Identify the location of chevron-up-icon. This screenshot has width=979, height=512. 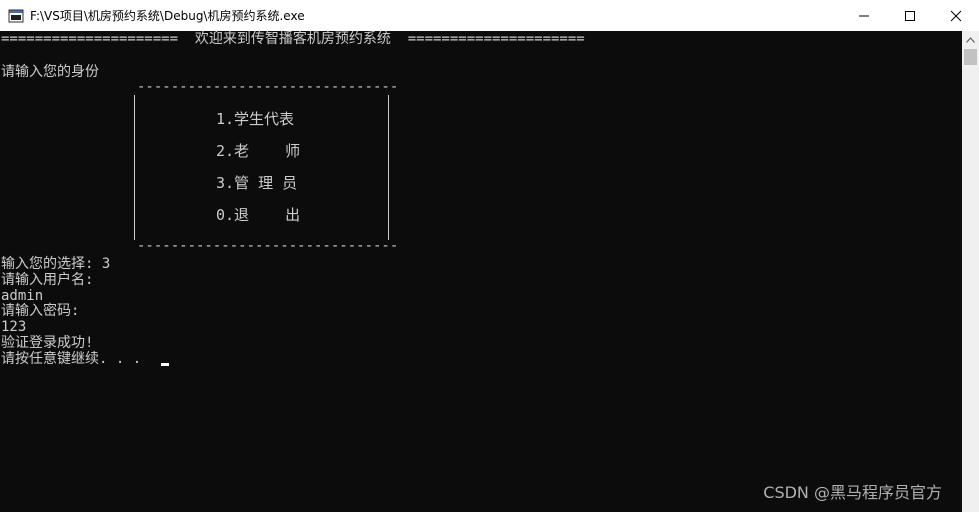
(970, 39).